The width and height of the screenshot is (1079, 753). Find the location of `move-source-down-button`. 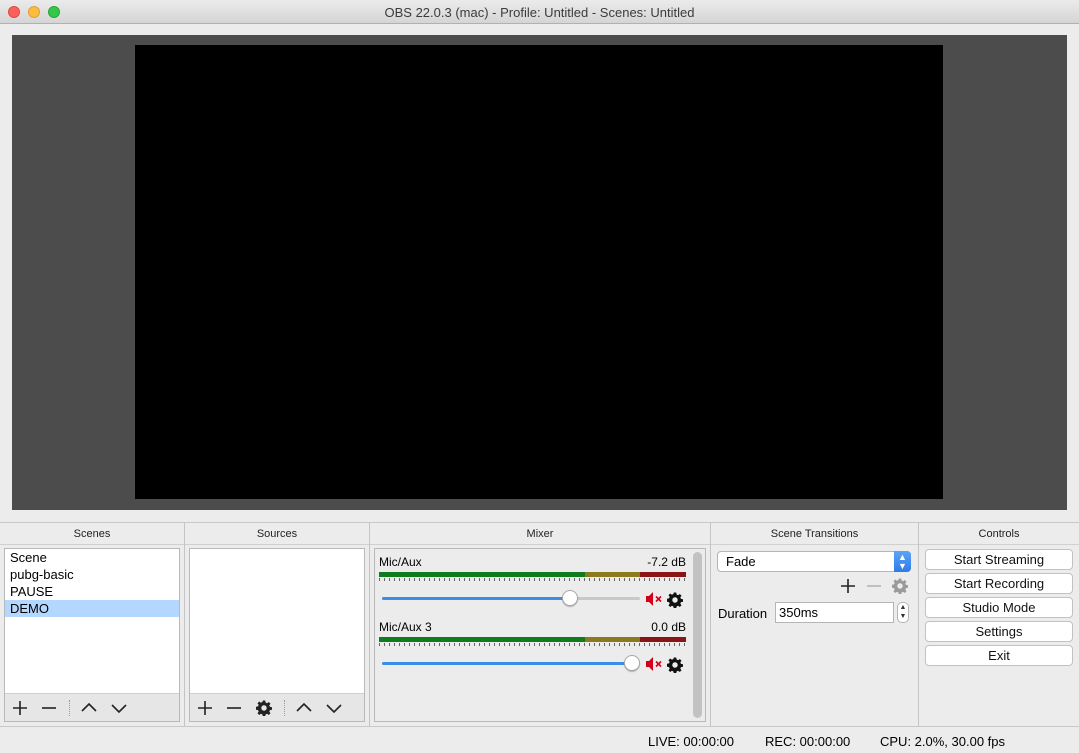

move-source-down-button is located at coordinates (334, 708).